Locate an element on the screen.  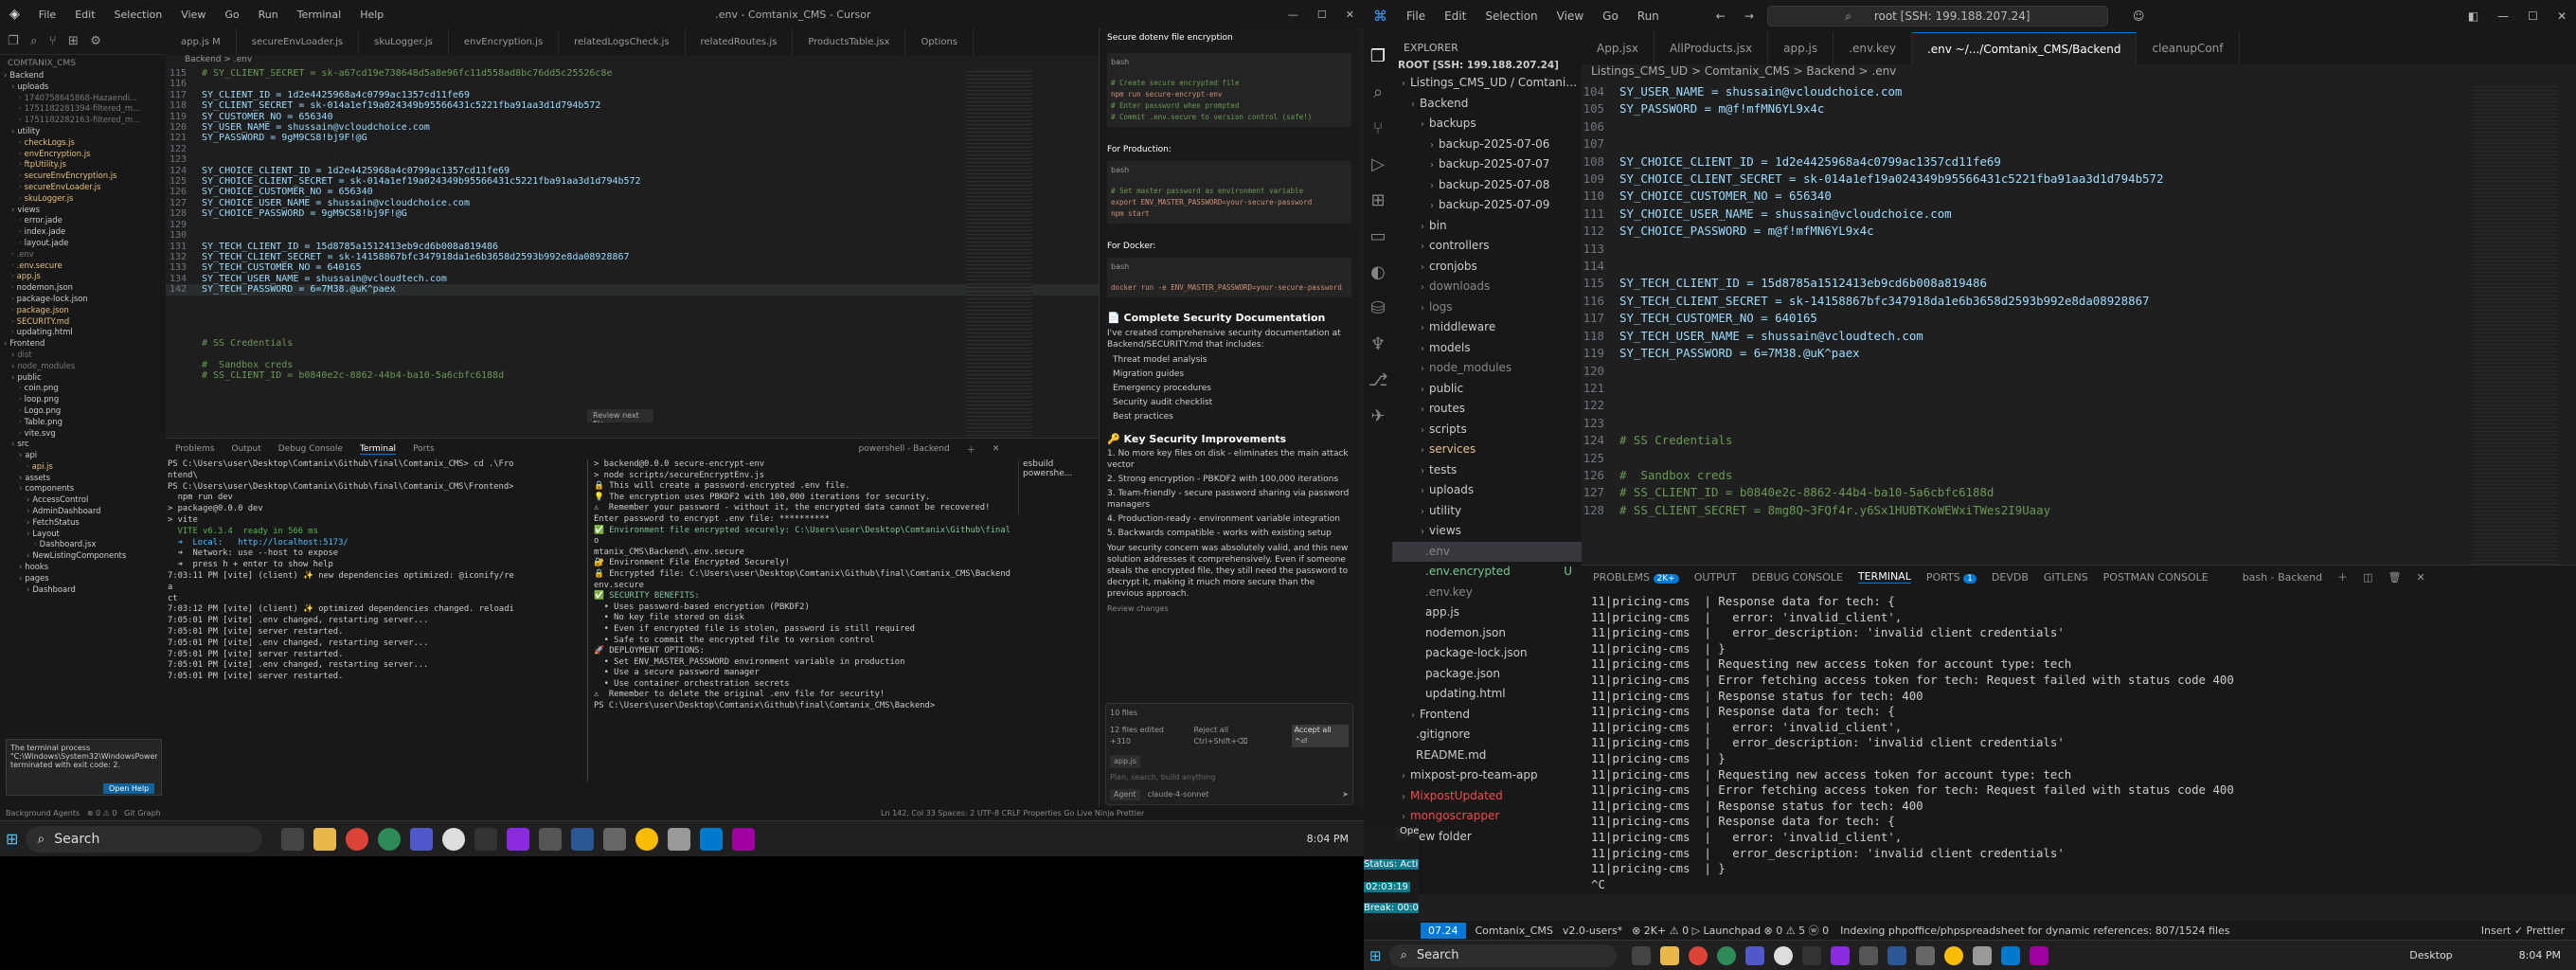
file-tree-item: › src is located at coordinates (83, 445).